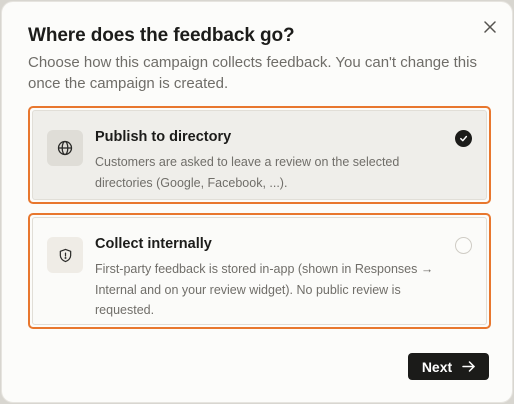 The width and height of the screenshot is (514, 404). Describe the element at coordinates (153, 244) in the screenshot. I see `option-title: Collect internally` at that location.